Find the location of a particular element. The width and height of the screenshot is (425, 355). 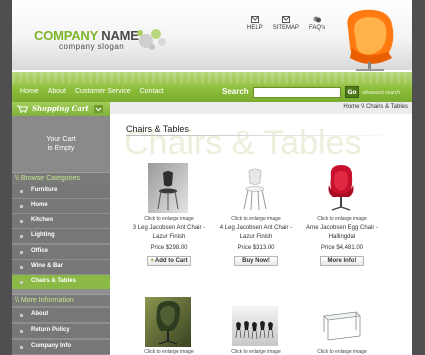

help-icon is located at coordinates (317, 19).